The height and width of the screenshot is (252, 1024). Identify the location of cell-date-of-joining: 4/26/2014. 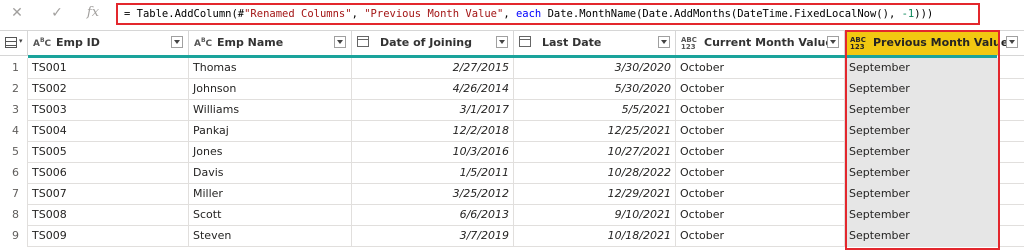
(433, 89).